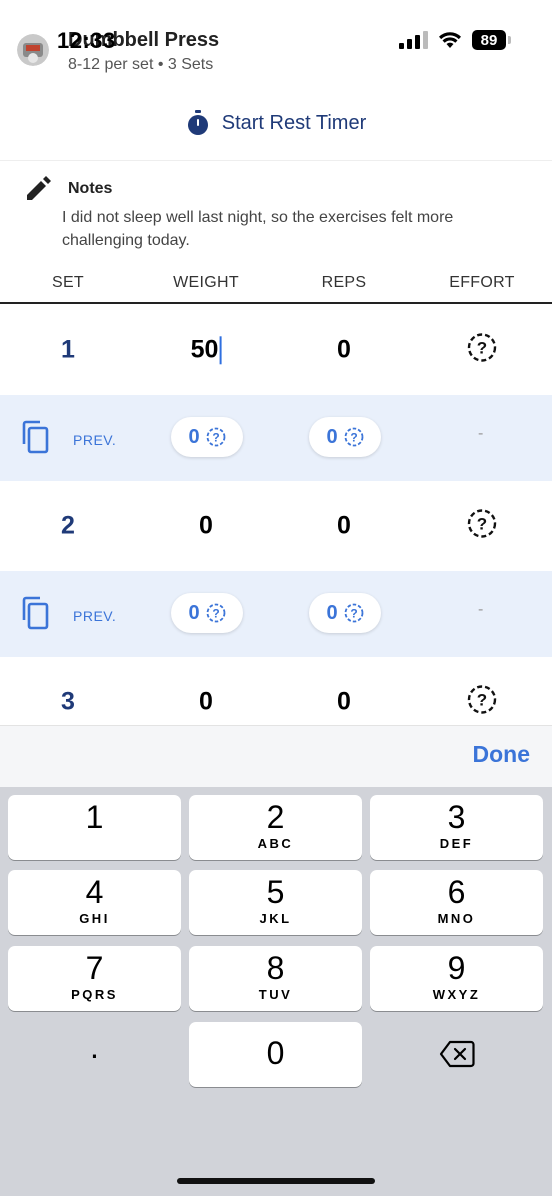 This screenshot has width=552, height=1196. Describe the element at coordinates (68, 701) in the screenshot. I see `set-number: 3` at that location.